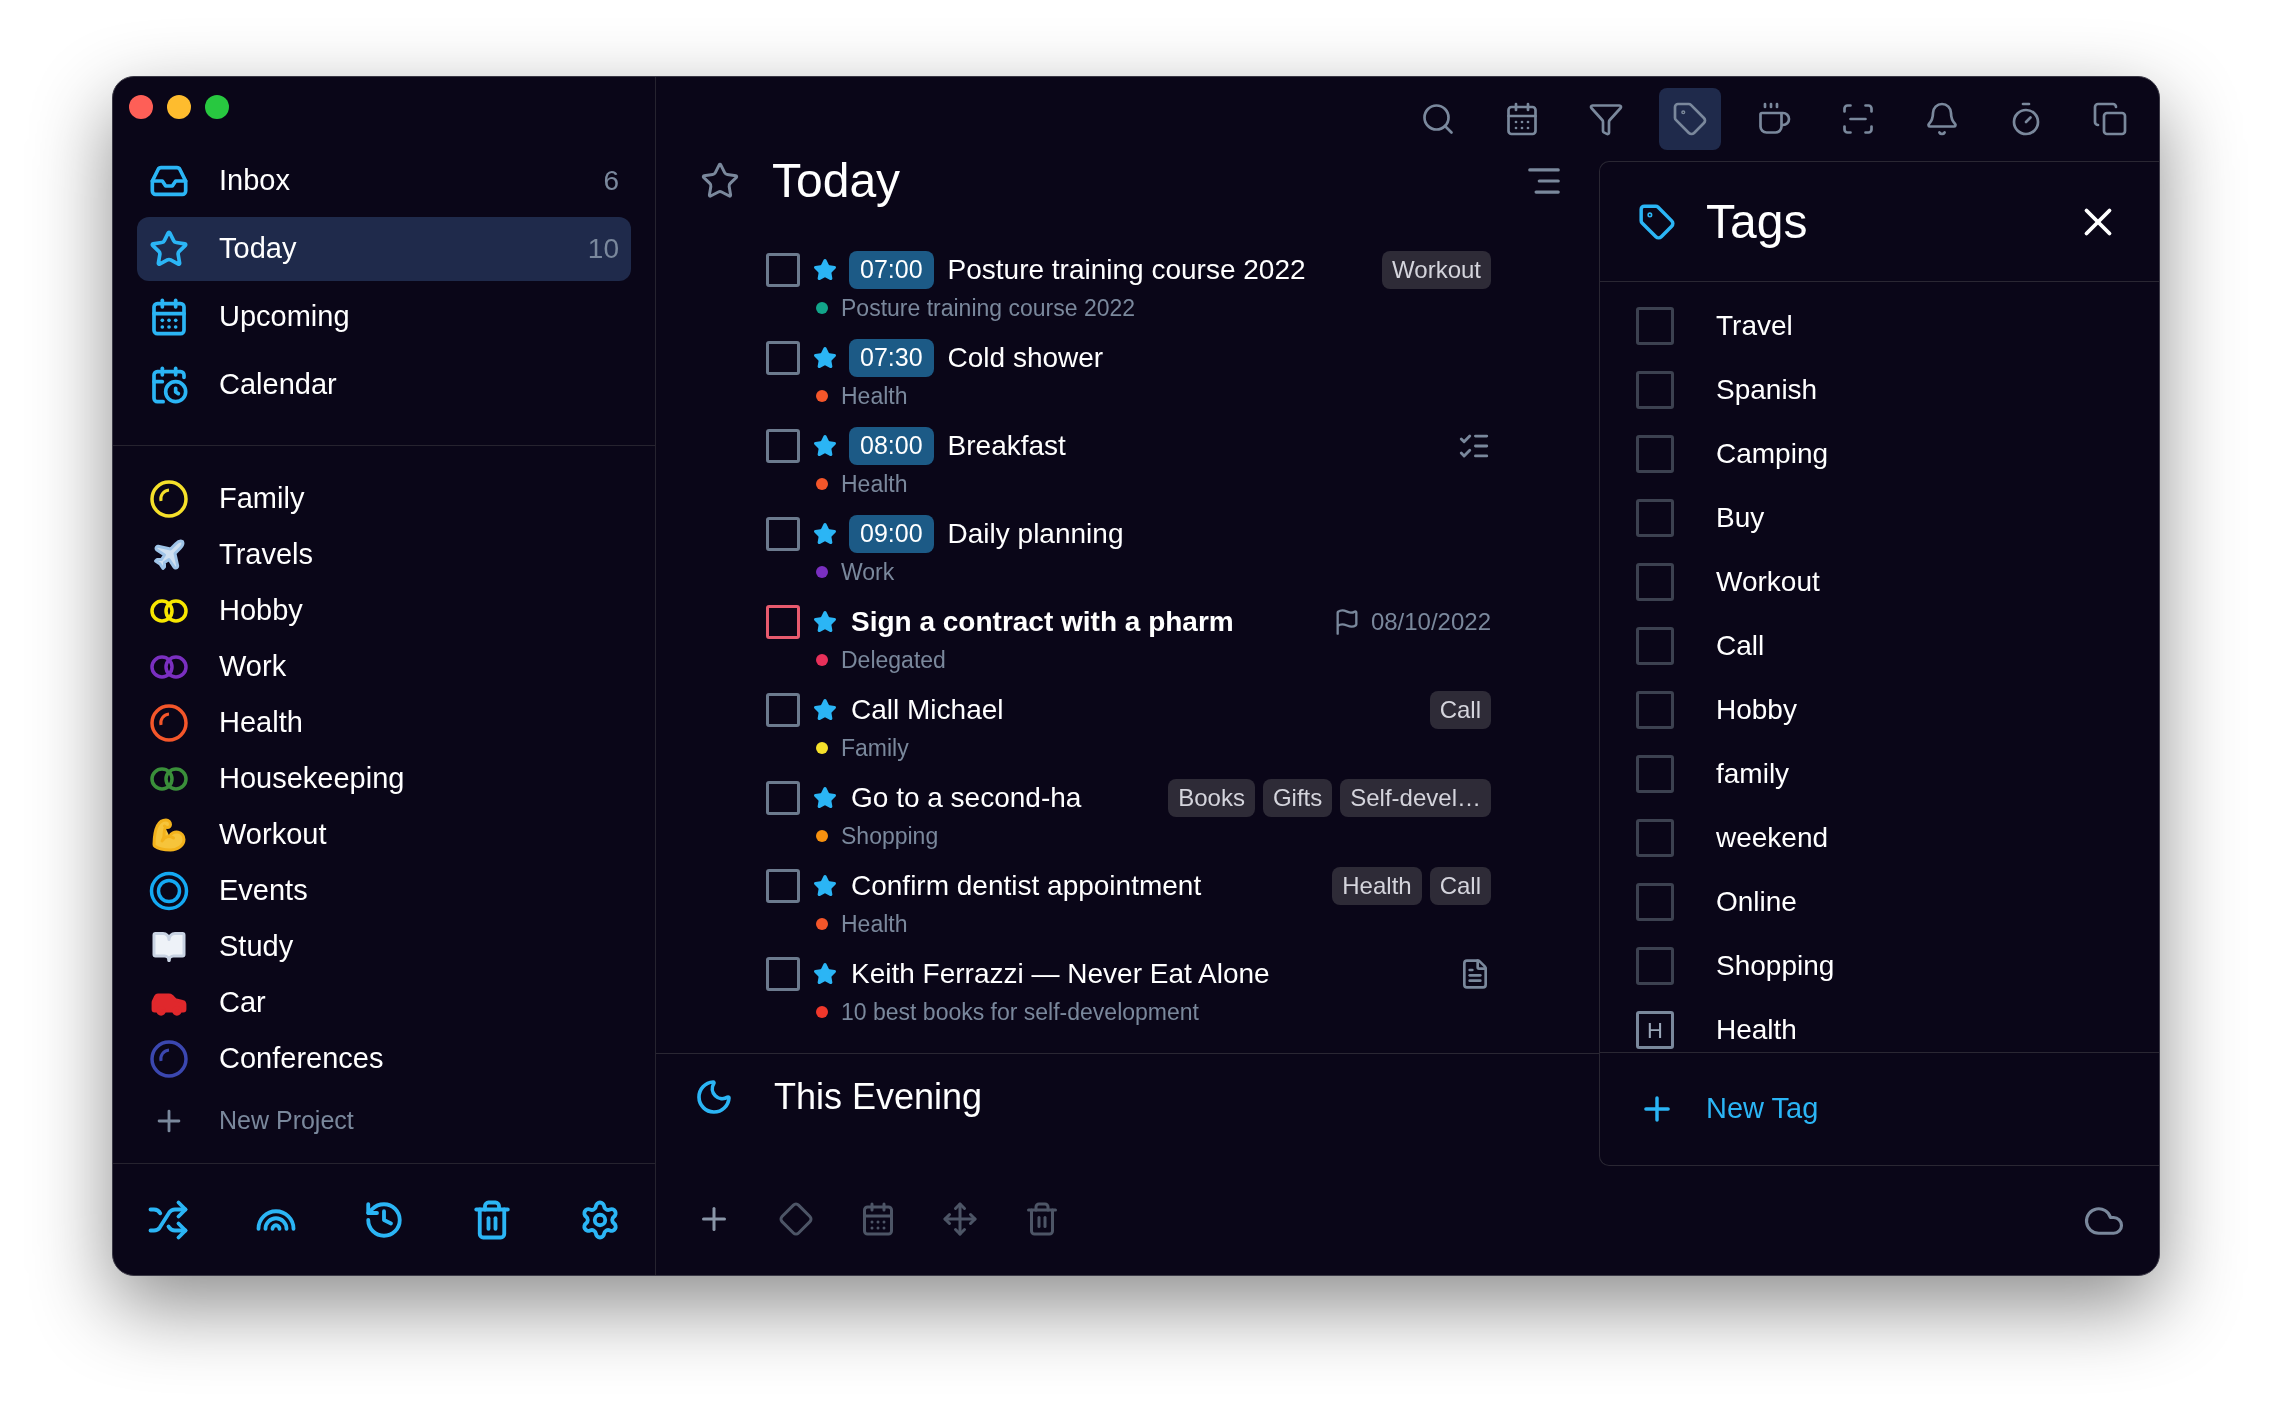  What do you see at coordinates (384, 317) in the screenshot?
I see `sidebar-item: Upcoming` at bounding box center [384, 317].